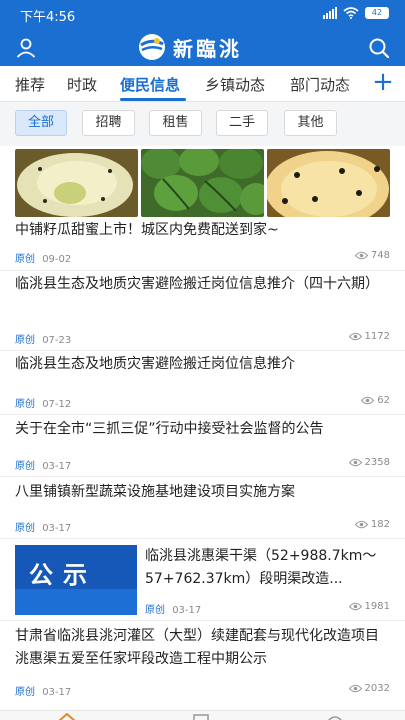  What do you see at coordinates (26, 48) in the screenshot?
I see `user-icon` at bounding box center [26, 48].